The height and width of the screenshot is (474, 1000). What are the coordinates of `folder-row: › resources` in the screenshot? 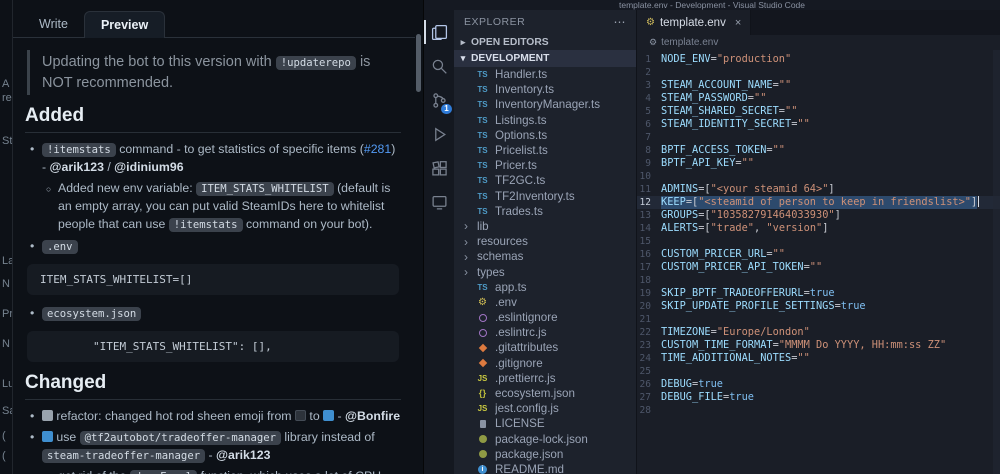 It's located at (545, 241).